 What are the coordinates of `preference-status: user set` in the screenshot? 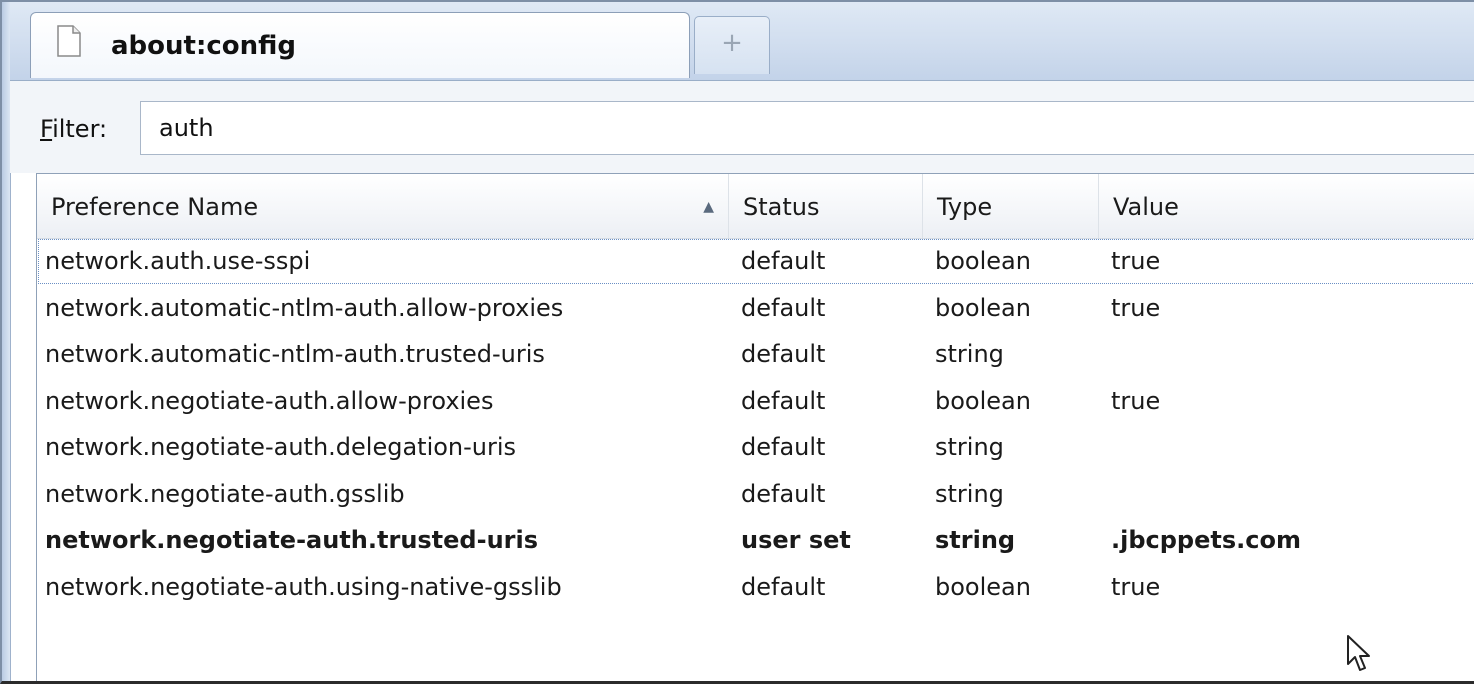 It's located at (796, 540).